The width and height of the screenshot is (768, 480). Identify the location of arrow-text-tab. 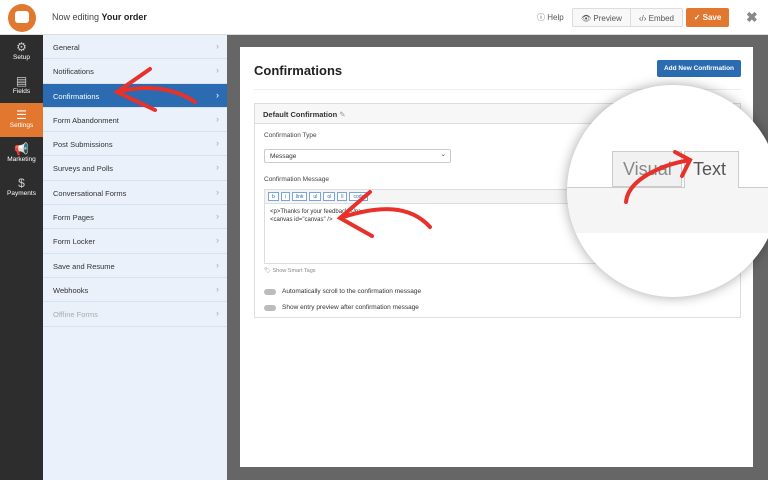
(658, 177).